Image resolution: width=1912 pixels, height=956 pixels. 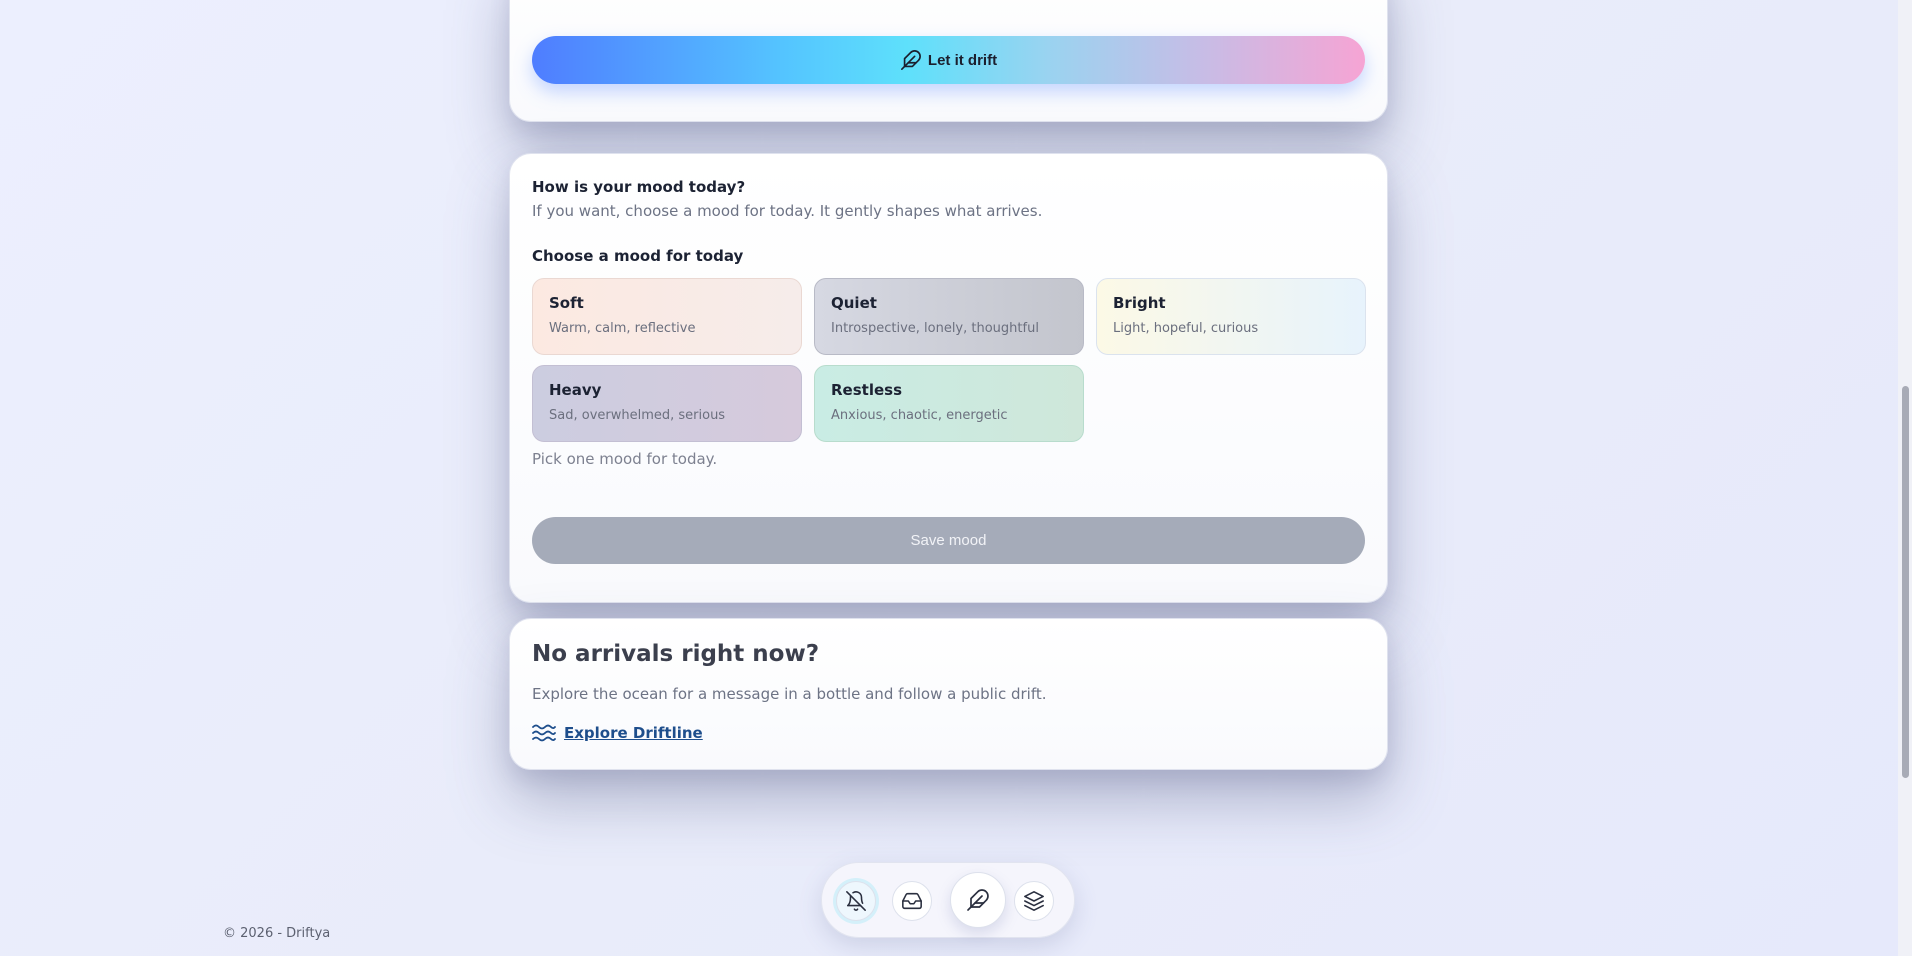 I want to click on mood-option-heavy: Heavy Sad, overwhelmed, serious, so click(x=667, y=403).